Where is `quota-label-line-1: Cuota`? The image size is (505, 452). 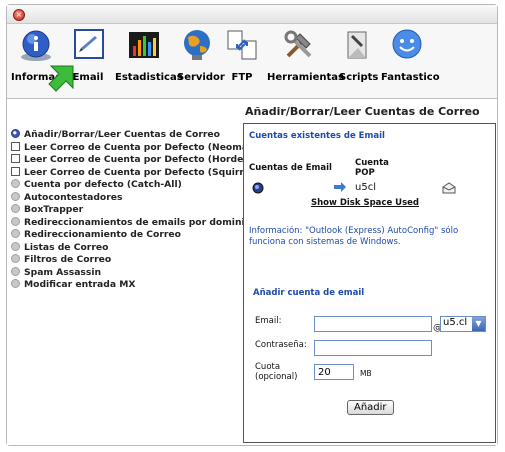
quota-label-line-1: Cuota is located at coordinates (268, 367).